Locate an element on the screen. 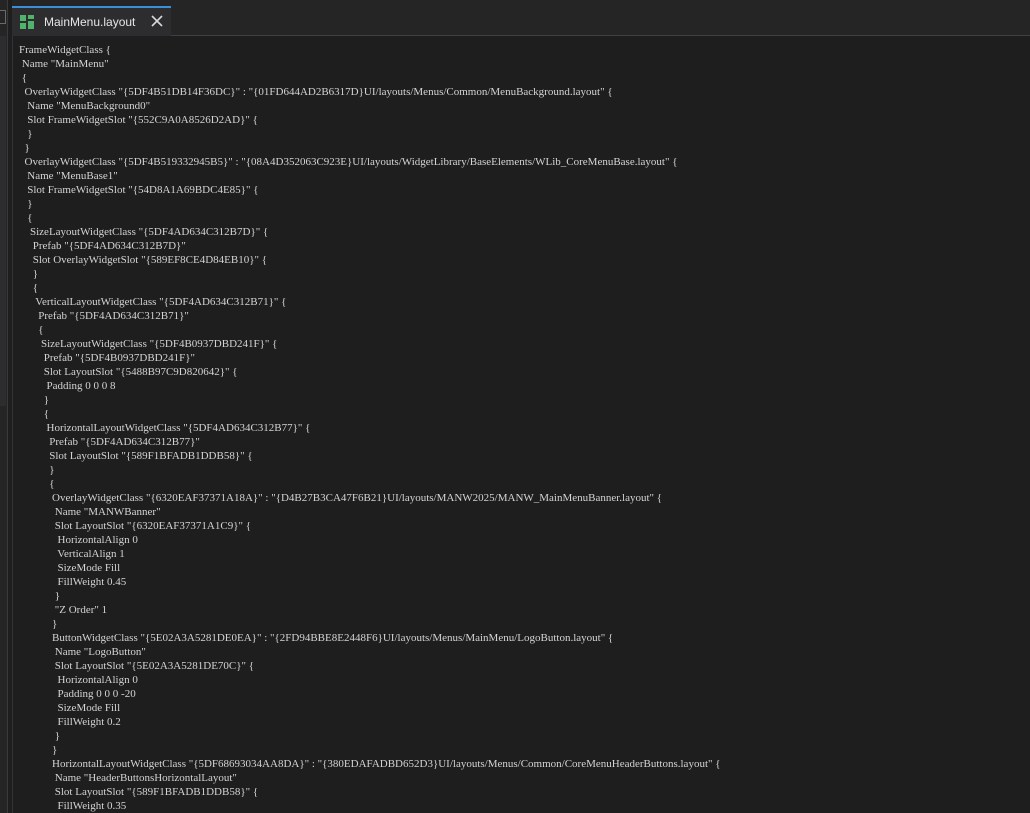 The image size is (1030, 813). tab-mainmenu-layout: MainMenu.layout is located at coordinates (91, 21).